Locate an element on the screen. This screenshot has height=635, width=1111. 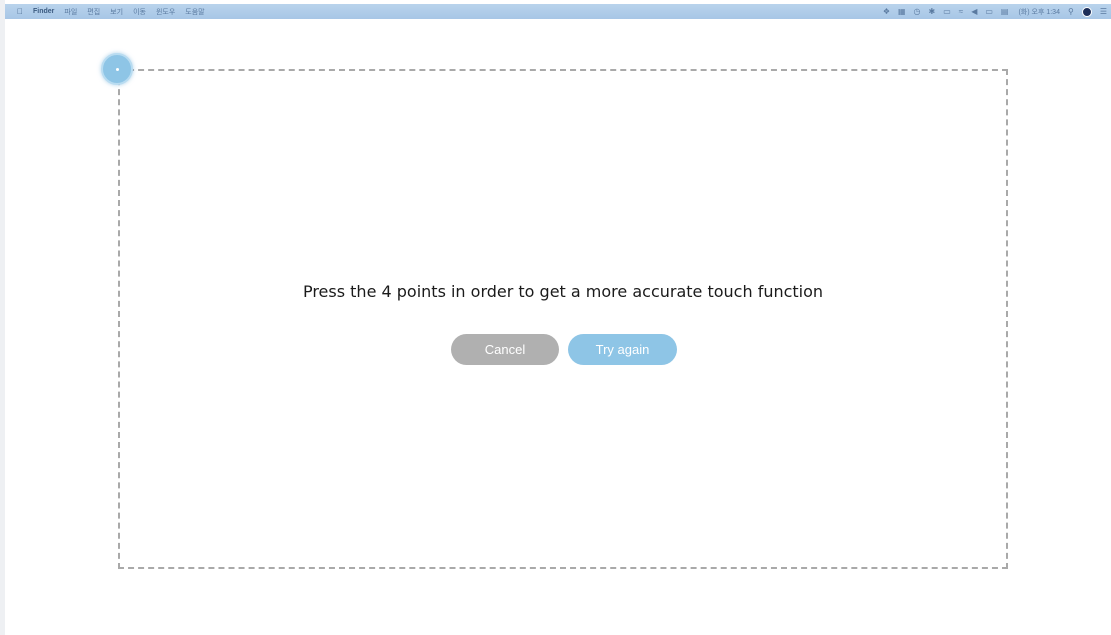
search-icon: ⚲ is located at coordinates (1071, 11).